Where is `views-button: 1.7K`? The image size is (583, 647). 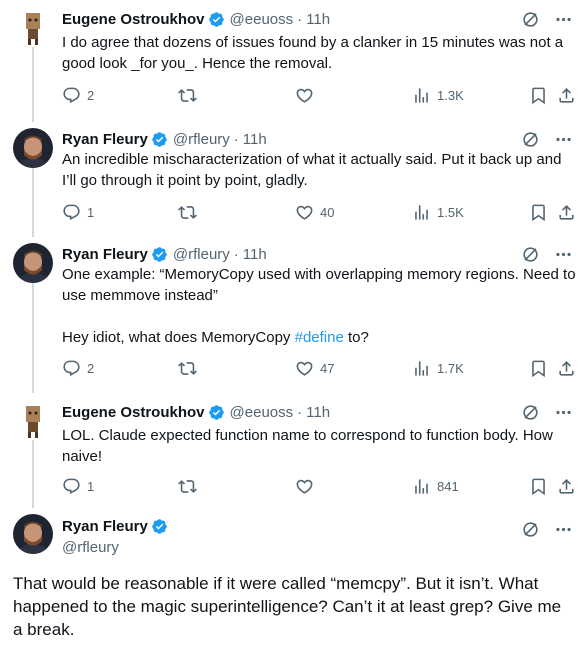
views-button: 1.7K is located at coordinates (438, 368).